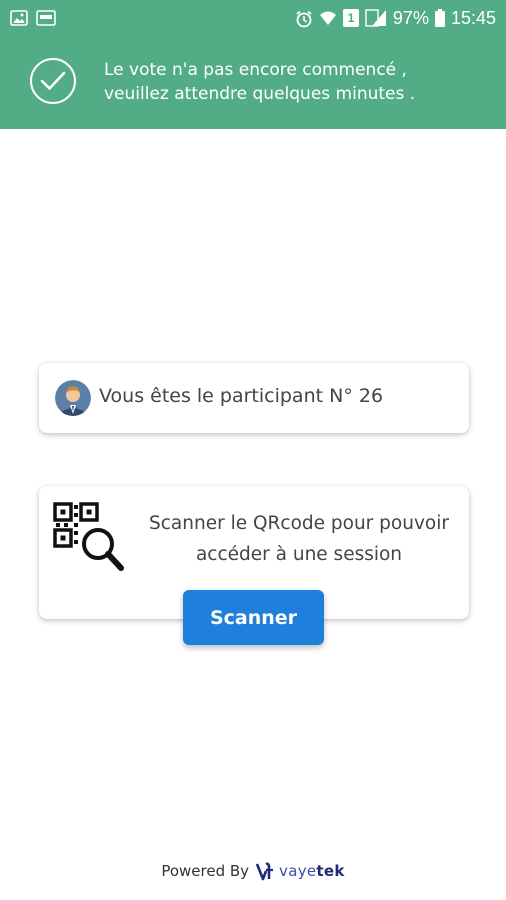 The height and width of the screenshot is (900, 506). What do you see at coordinates (260, 94) in the screenshot?
I see `banner-message-line2: veuillez attendre quelques minutes .` at bounding box center [260, 94].